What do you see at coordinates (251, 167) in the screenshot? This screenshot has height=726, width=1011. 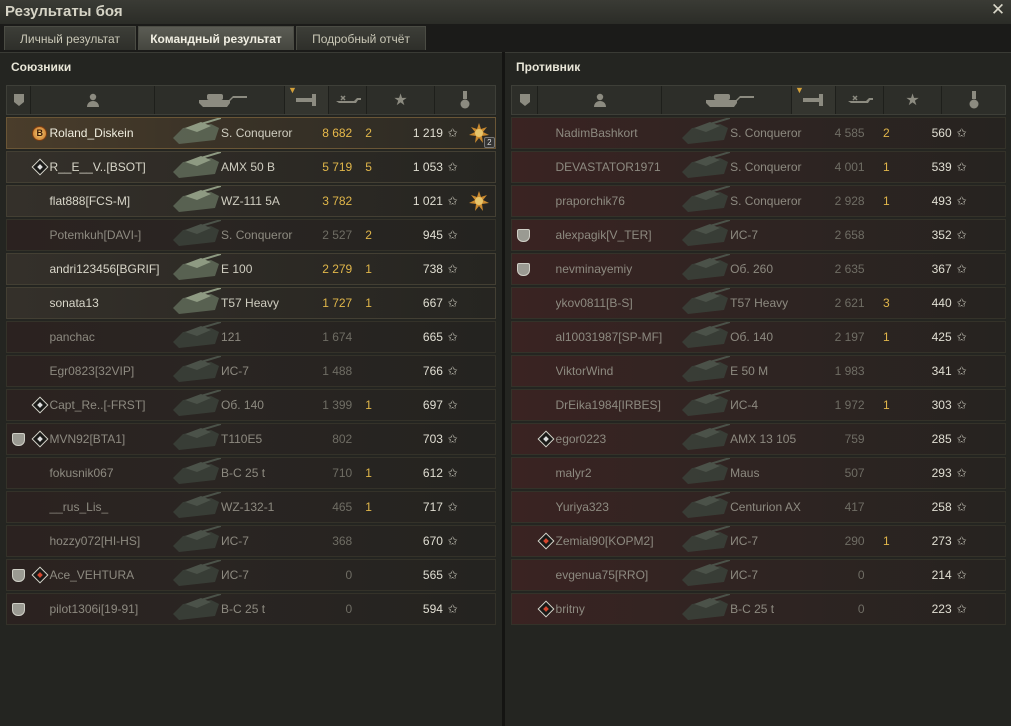 I see `table-row: R__E__V..[BSOT] AMX 50 B 5 719 5 1 053 ✩` at bounding box center [251, 167].